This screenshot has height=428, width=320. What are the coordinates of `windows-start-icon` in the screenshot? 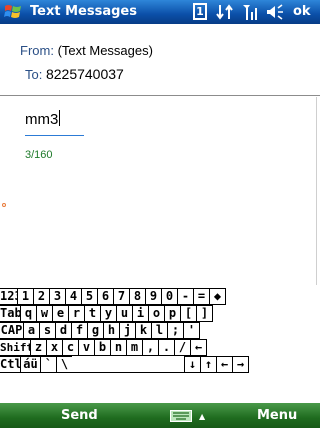 It's located at (13, 12).